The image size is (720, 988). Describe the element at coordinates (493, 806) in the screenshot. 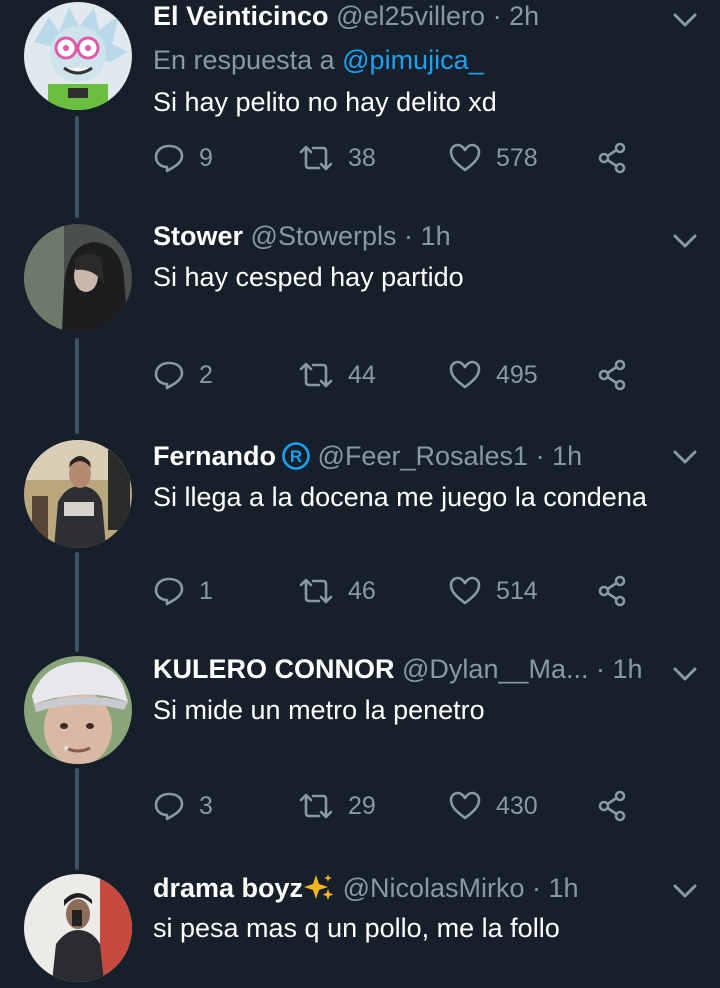

I see `like-button: 430` at that location.